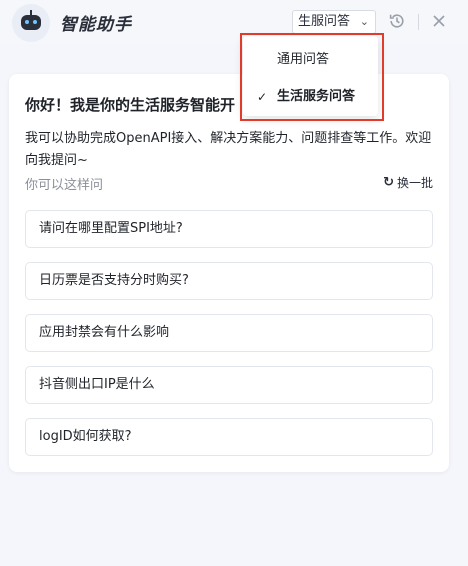 This screenshot has height=566, width=468. Describe the element at coordinates (439, 21) in the screenshot. I see `close-icon` at that location.